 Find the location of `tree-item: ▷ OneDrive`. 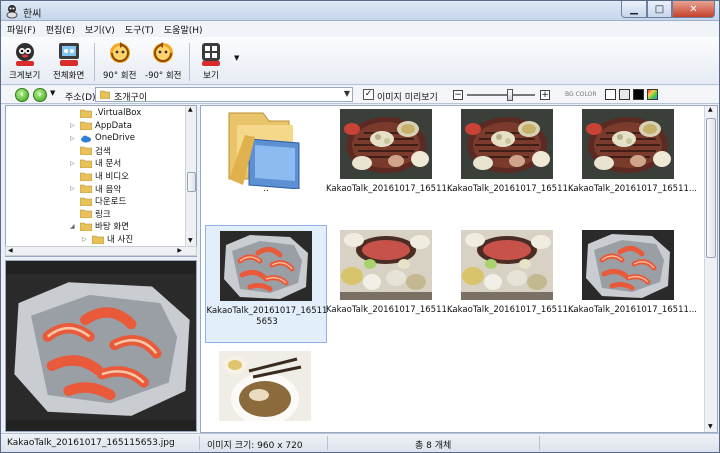

tree-item: ▷ OneDrive is located at coordinates (102, 138).